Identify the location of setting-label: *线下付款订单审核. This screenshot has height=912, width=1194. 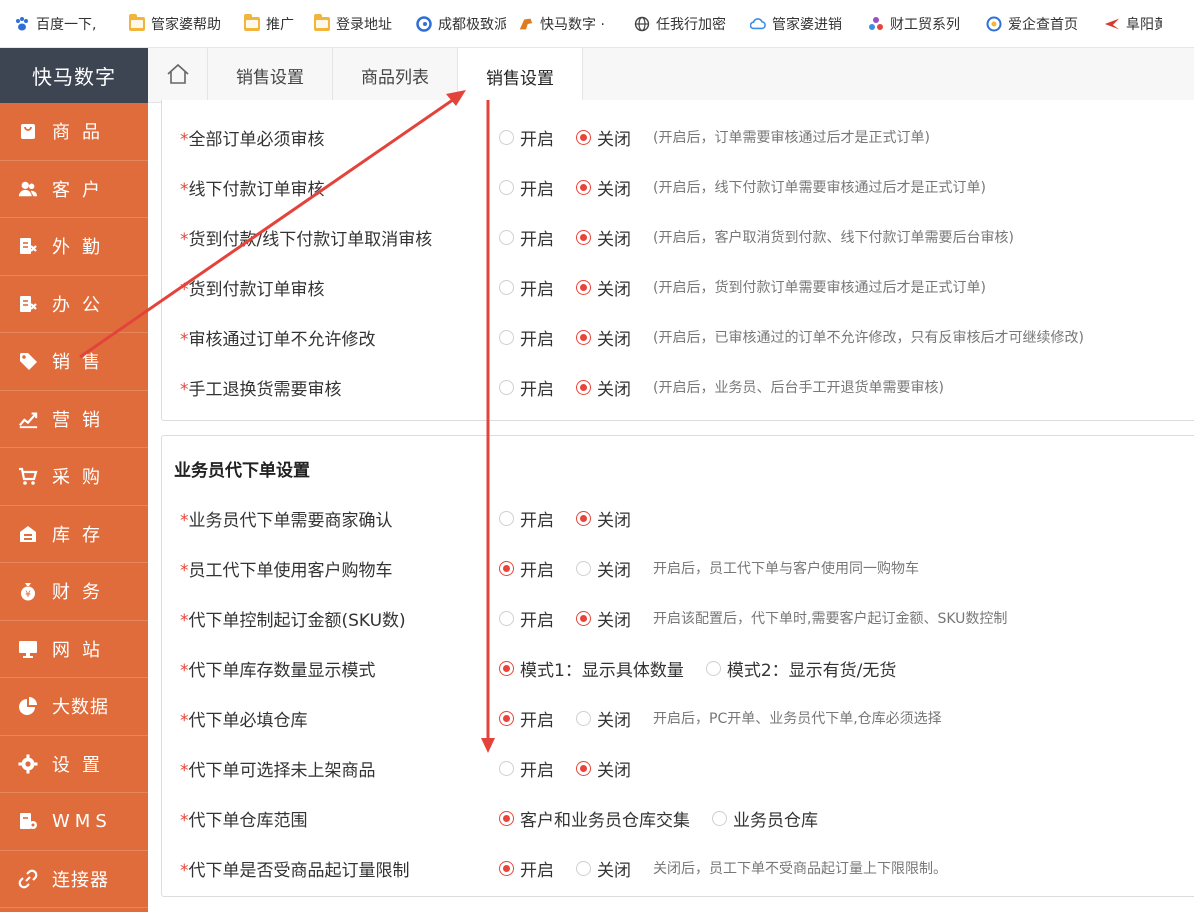
(252, 187).